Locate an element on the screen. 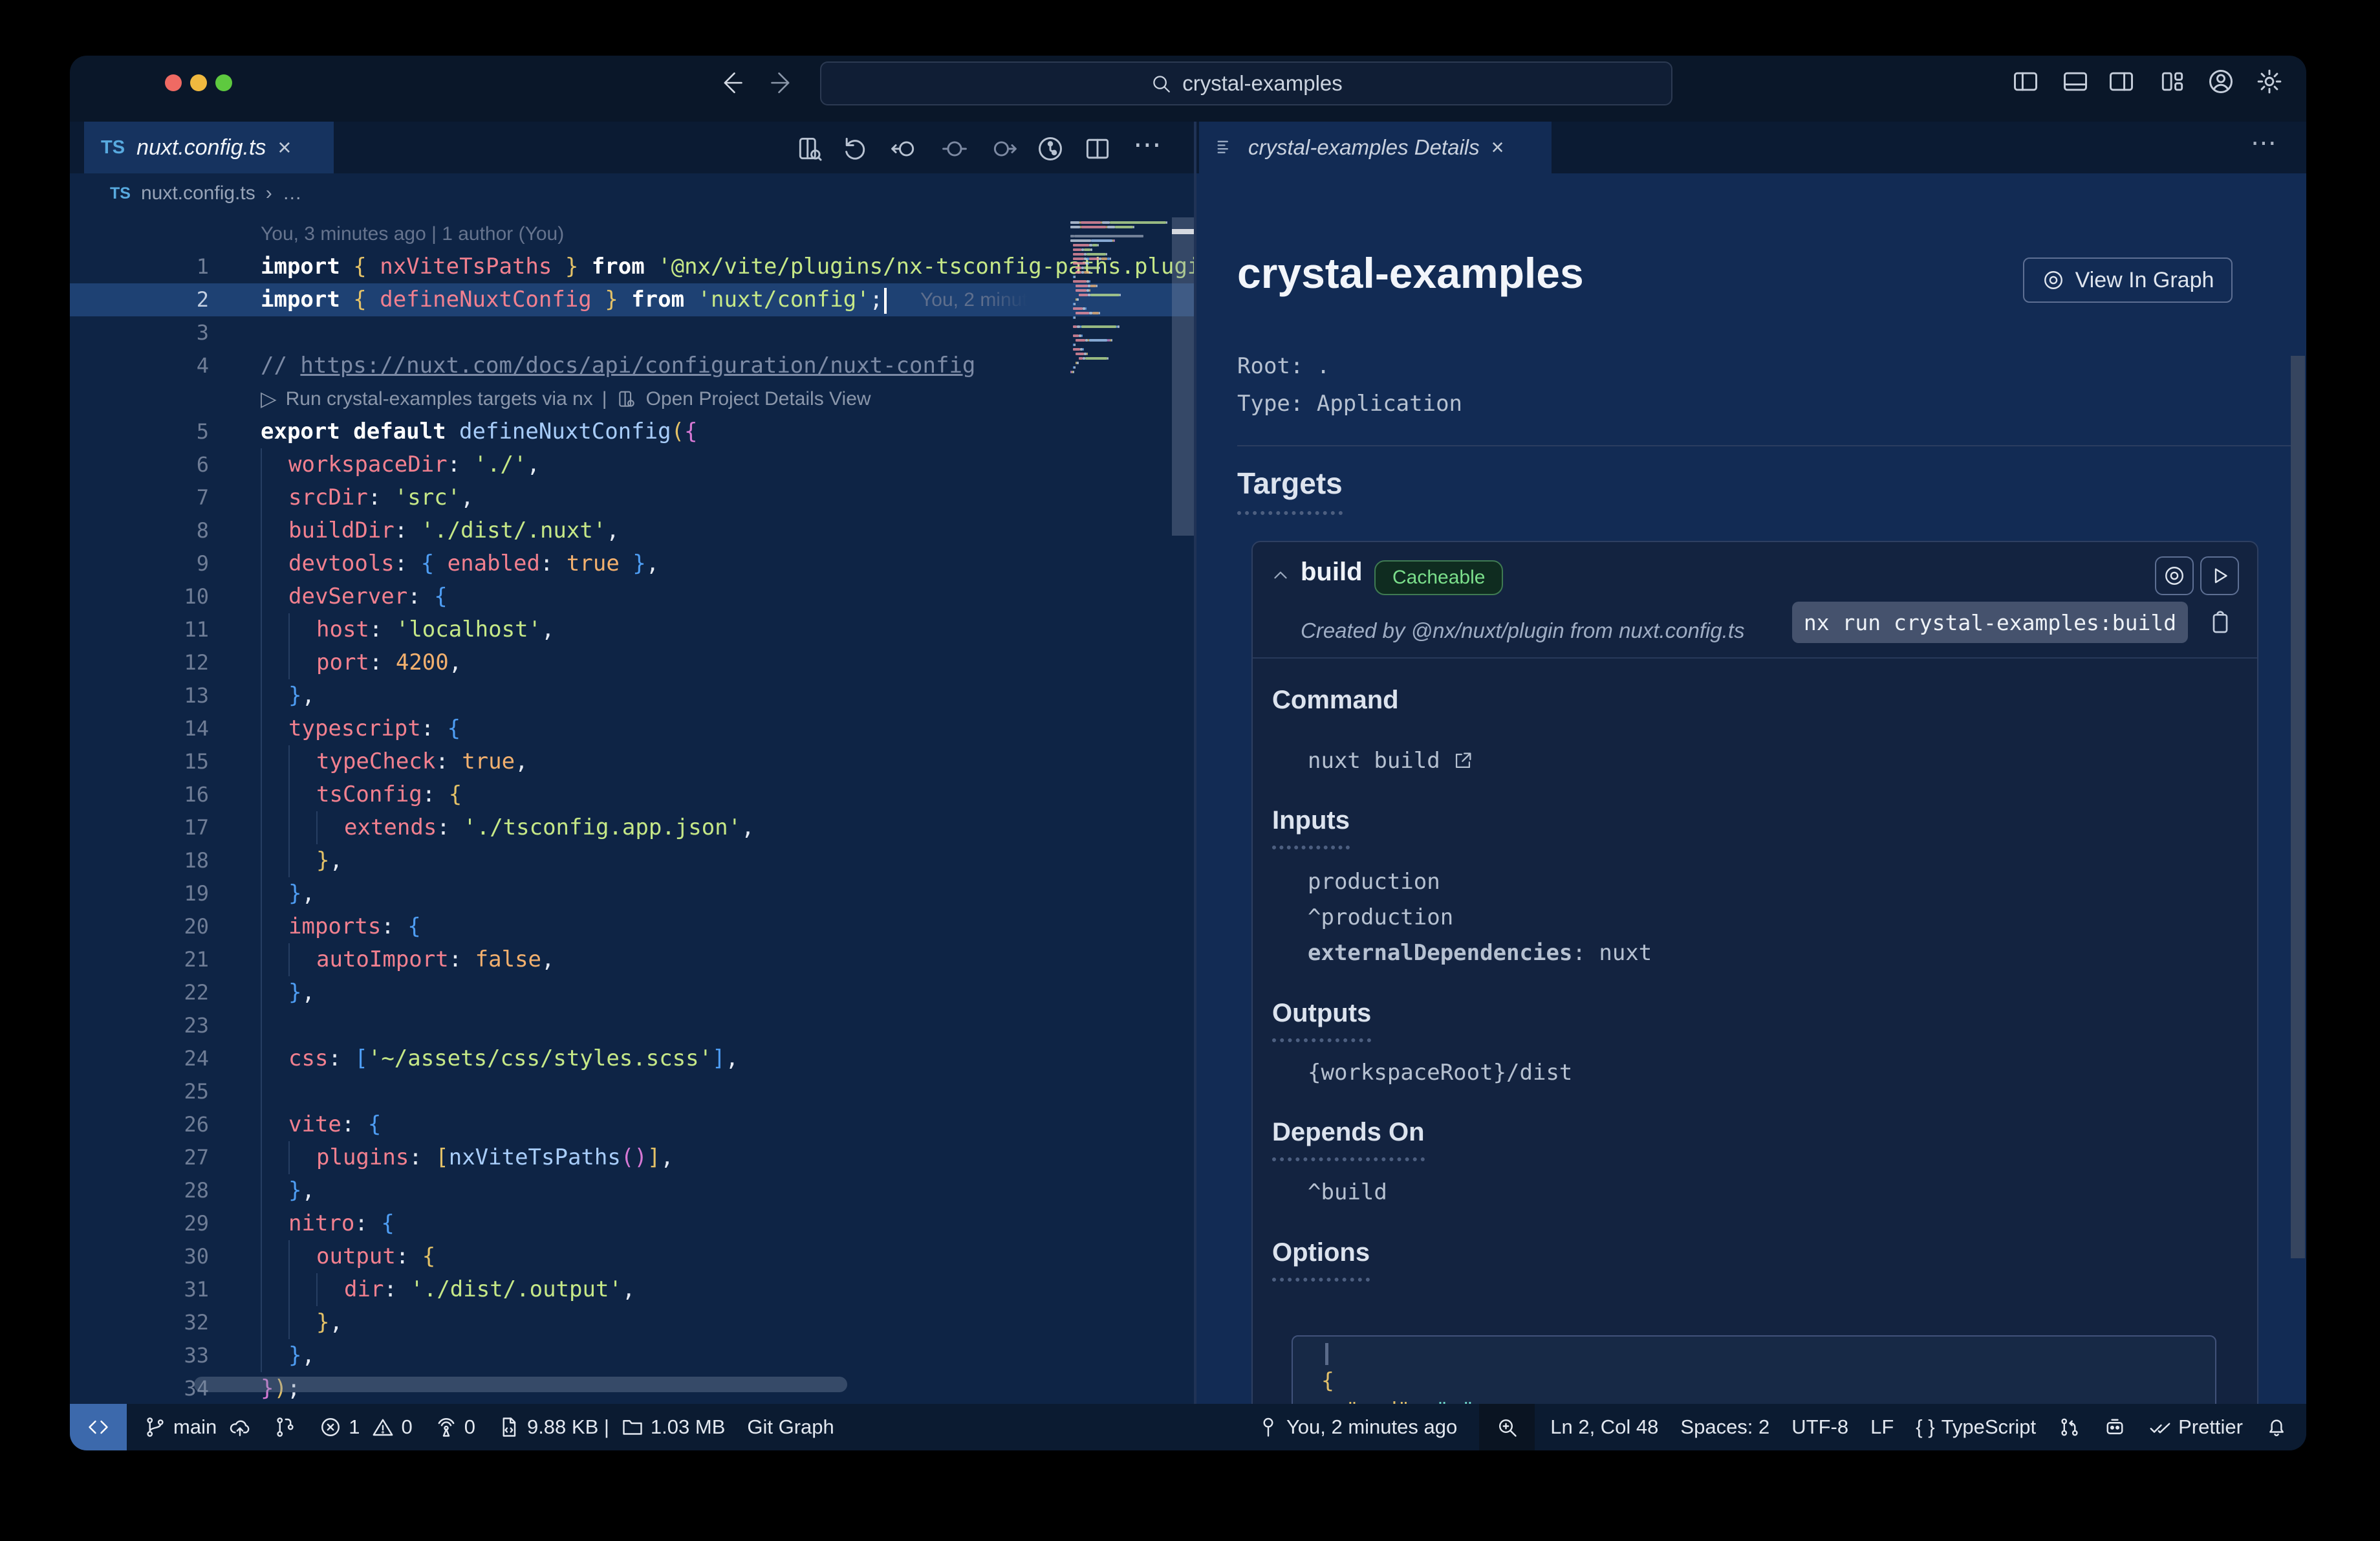 This screenshot has width=2380, height=1541. close-window-button is located at coordinates (173, 82).